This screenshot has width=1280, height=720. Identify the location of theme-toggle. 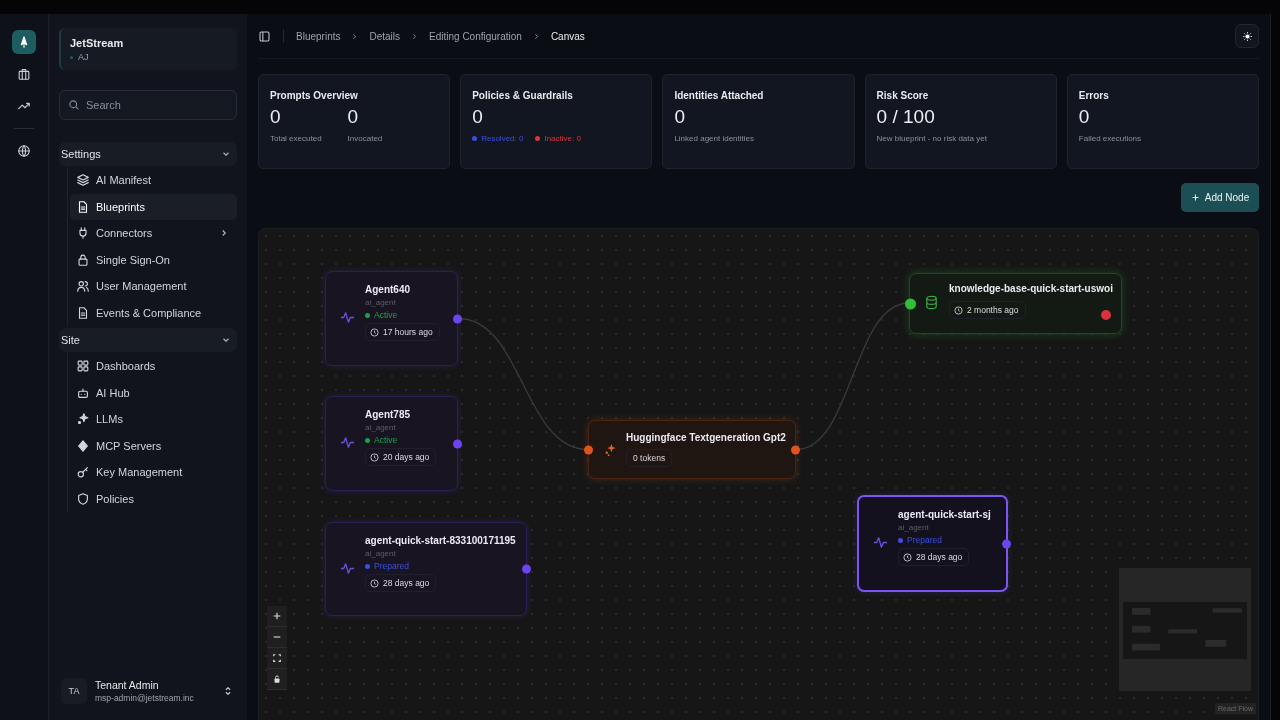
(1247, 36).